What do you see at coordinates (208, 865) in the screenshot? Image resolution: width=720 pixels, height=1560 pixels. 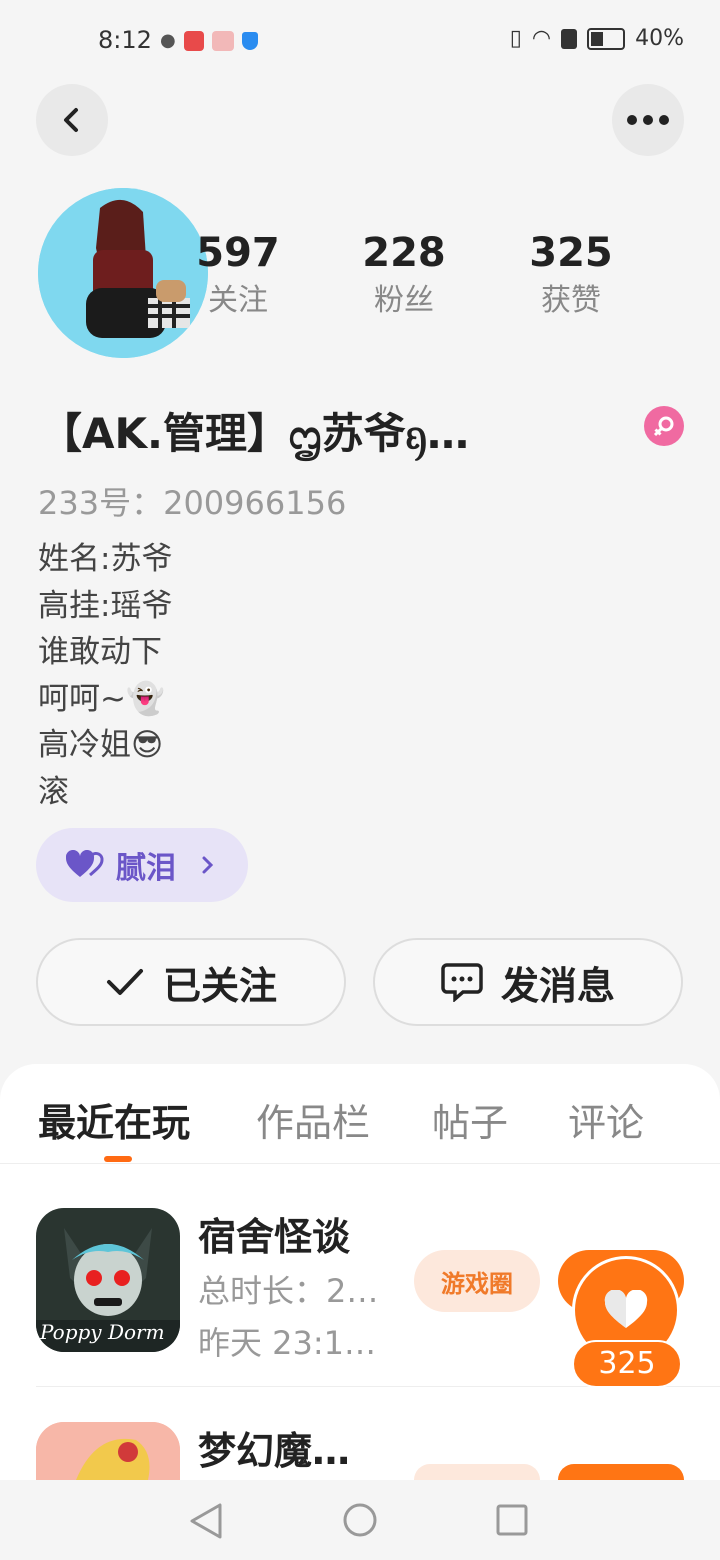 I see `chevron-right-icon` at bounding box center [208, 865].